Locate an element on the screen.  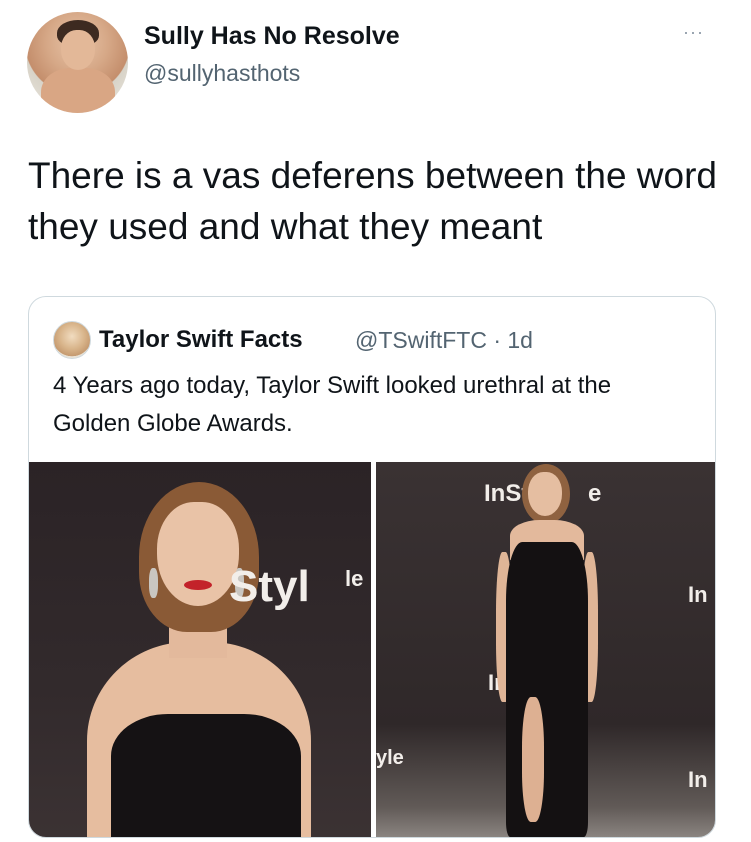
author-handle: @sullyhasthots is located at coordinates (222, 73).